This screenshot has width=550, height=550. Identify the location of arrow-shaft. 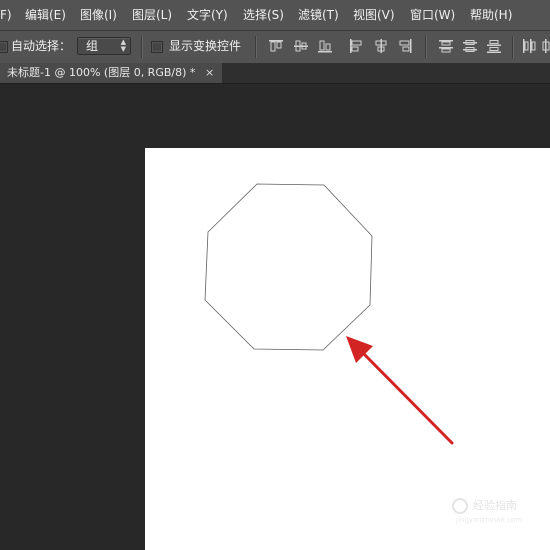
(407, 397).